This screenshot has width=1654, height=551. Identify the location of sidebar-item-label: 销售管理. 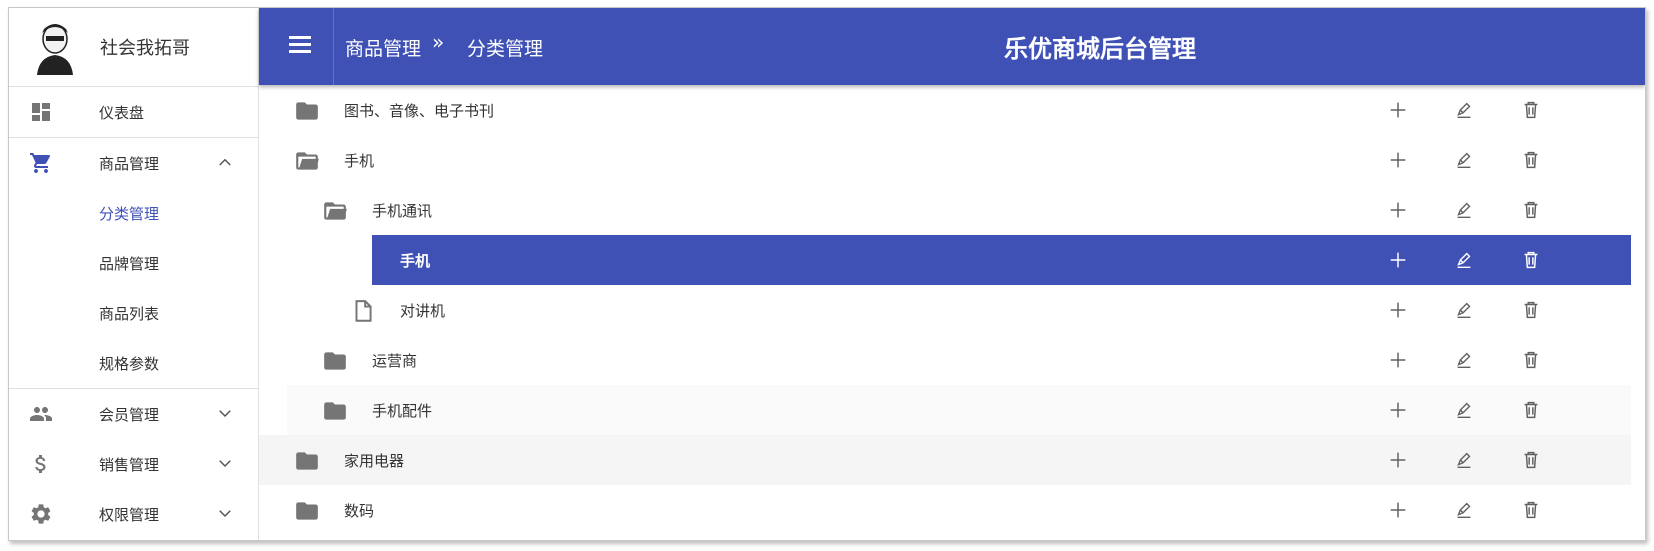
(129, 464).